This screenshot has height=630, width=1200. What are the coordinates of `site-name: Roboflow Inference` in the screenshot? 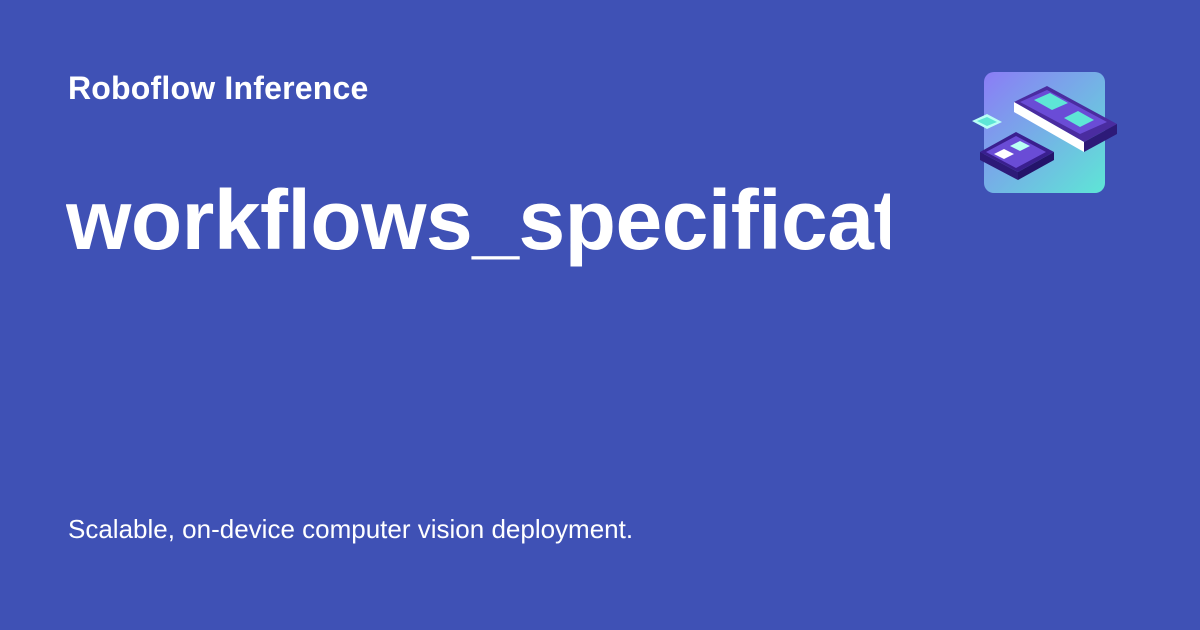 It's located at (218, 88).